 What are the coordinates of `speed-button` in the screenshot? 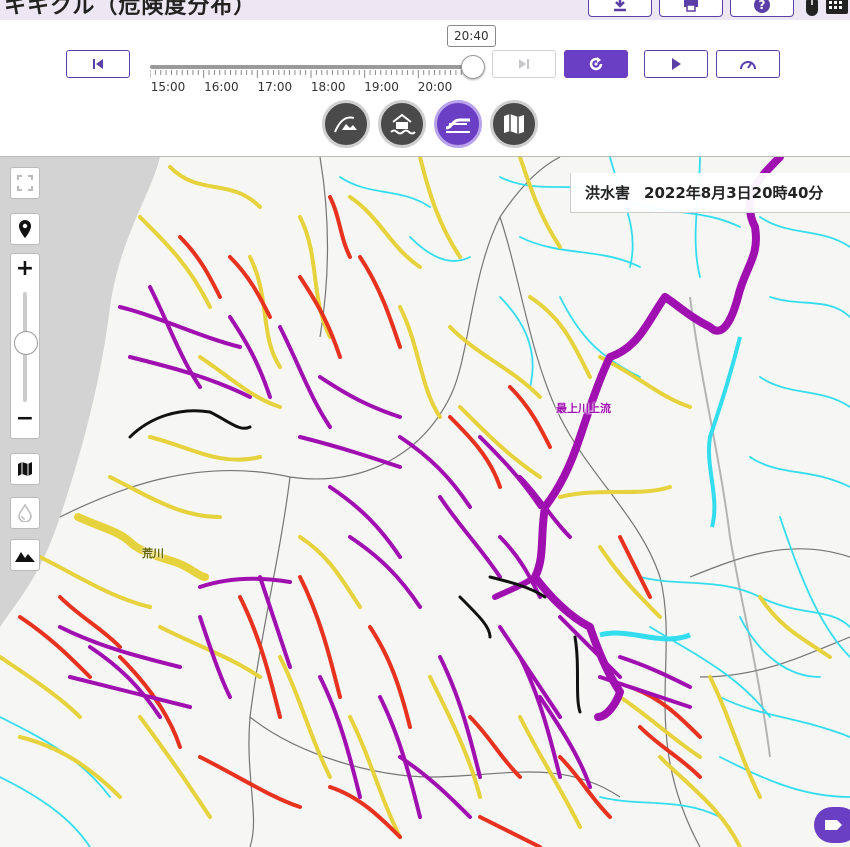 It's located at (748, 64).